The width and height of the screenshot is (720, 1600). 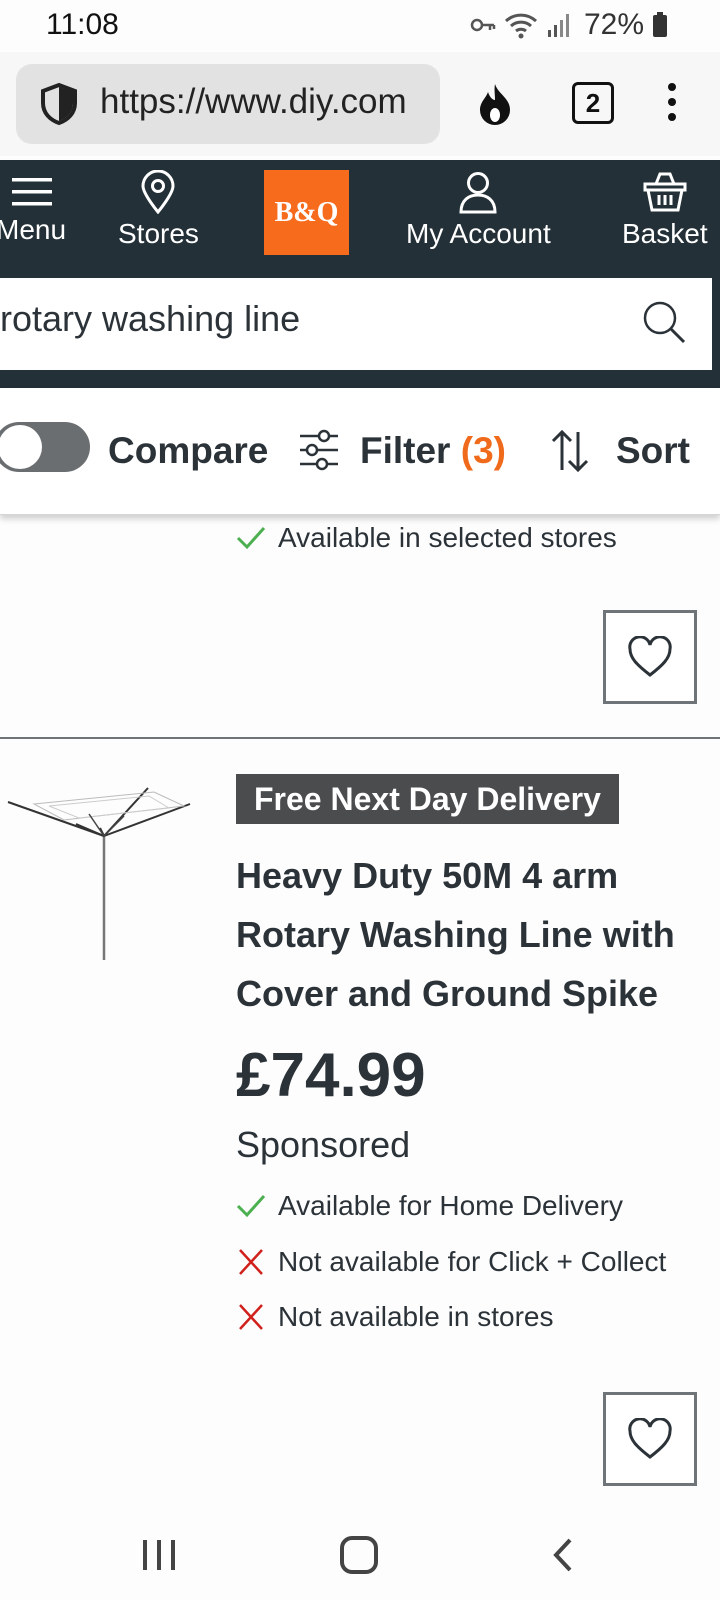 I want to click on browser-toolbar: https://www.diy.com 2, so click(x=360, y=104).